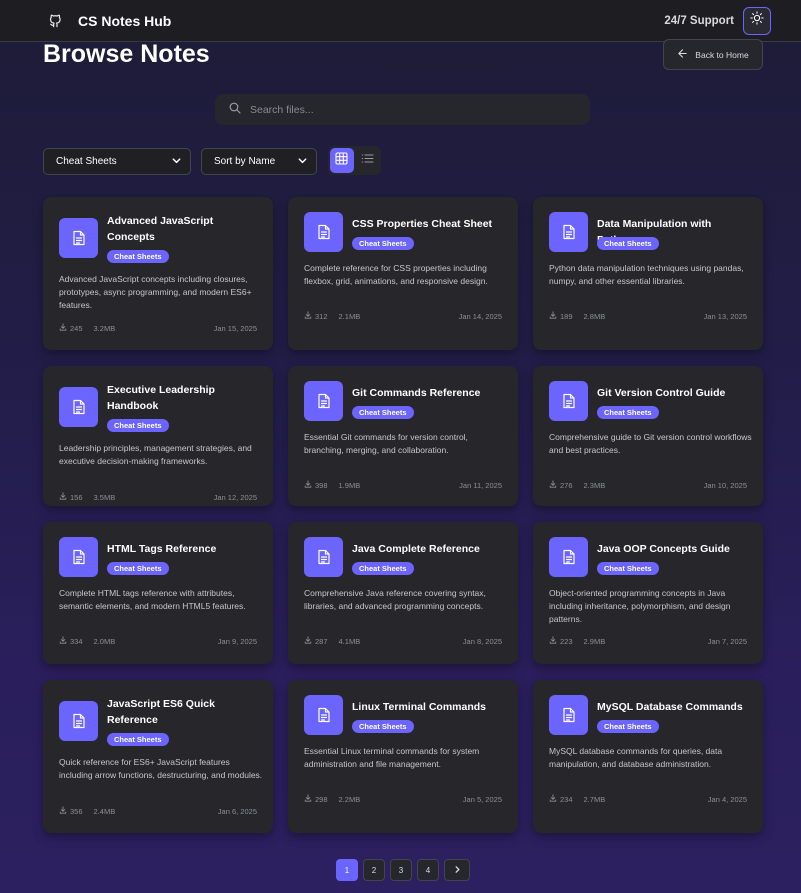 The height and width of the screenshot is (893, 801). What do you see at coordinates (158, 328) in the screenshot?
I see `note-meta: 245 3.2MB Jan 15, 2025` at bounding box center [158, 328].